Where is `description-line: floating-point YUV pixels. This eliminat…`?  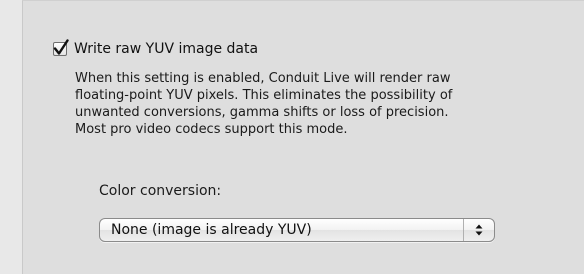 description-line: floating-point YUV pixels. This eliminat… is located at coordinates (264, 95).